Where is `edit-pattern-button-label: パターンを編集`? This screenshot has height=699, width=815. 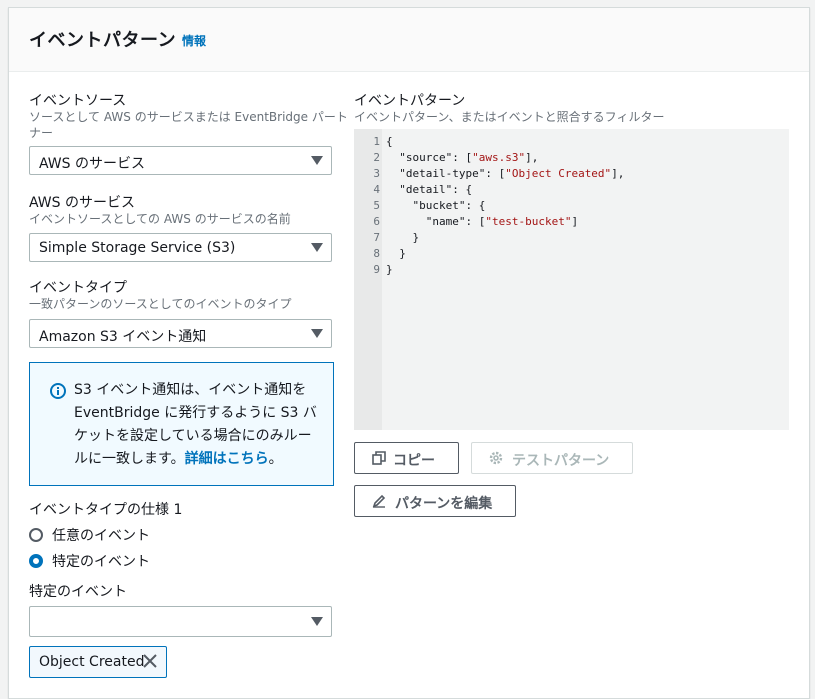 edit-pattern-button-label: パターンを編集 is located at coordinates (444, 504).